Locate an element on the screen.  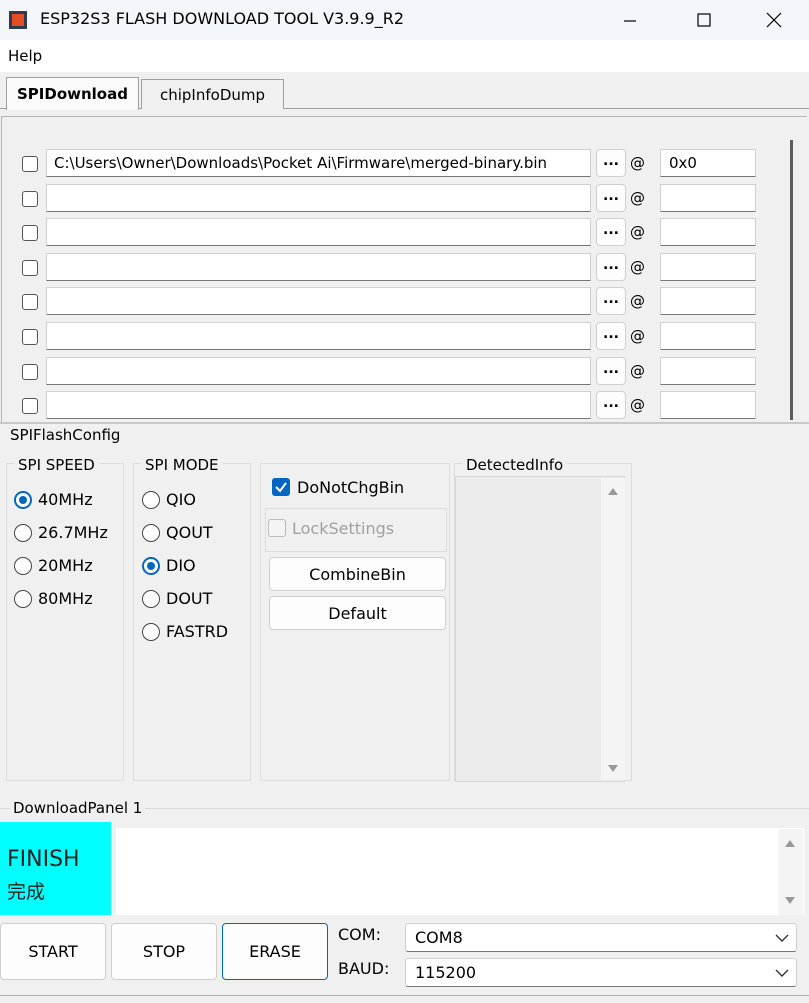
scroll-down-icon is located at coordinates (613, 769).